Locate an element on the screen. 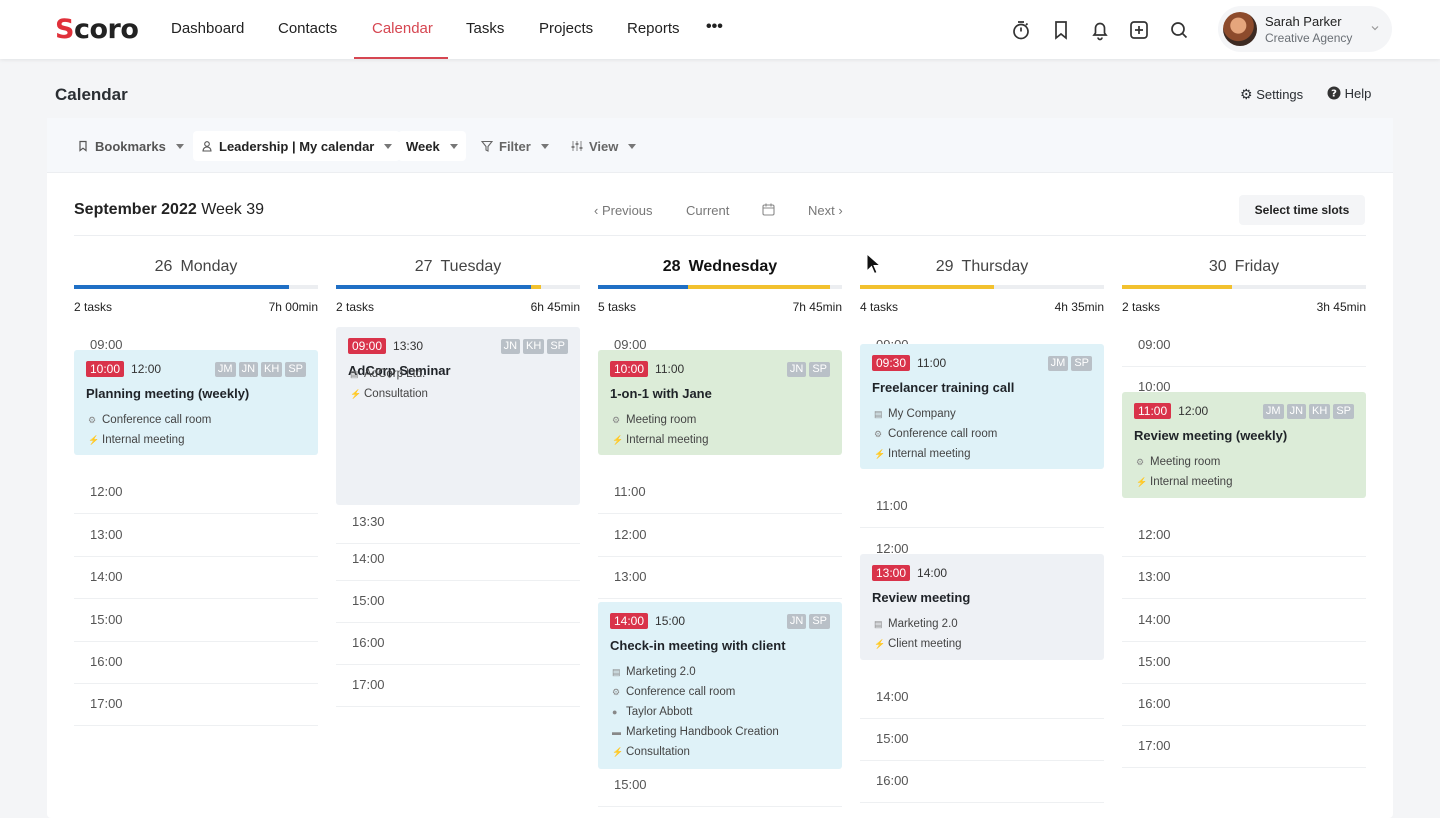 Image resolution: width=1440 pixels, height=818 pixels. time-slot-label: 16:00 is located at coordinates (892, 780).